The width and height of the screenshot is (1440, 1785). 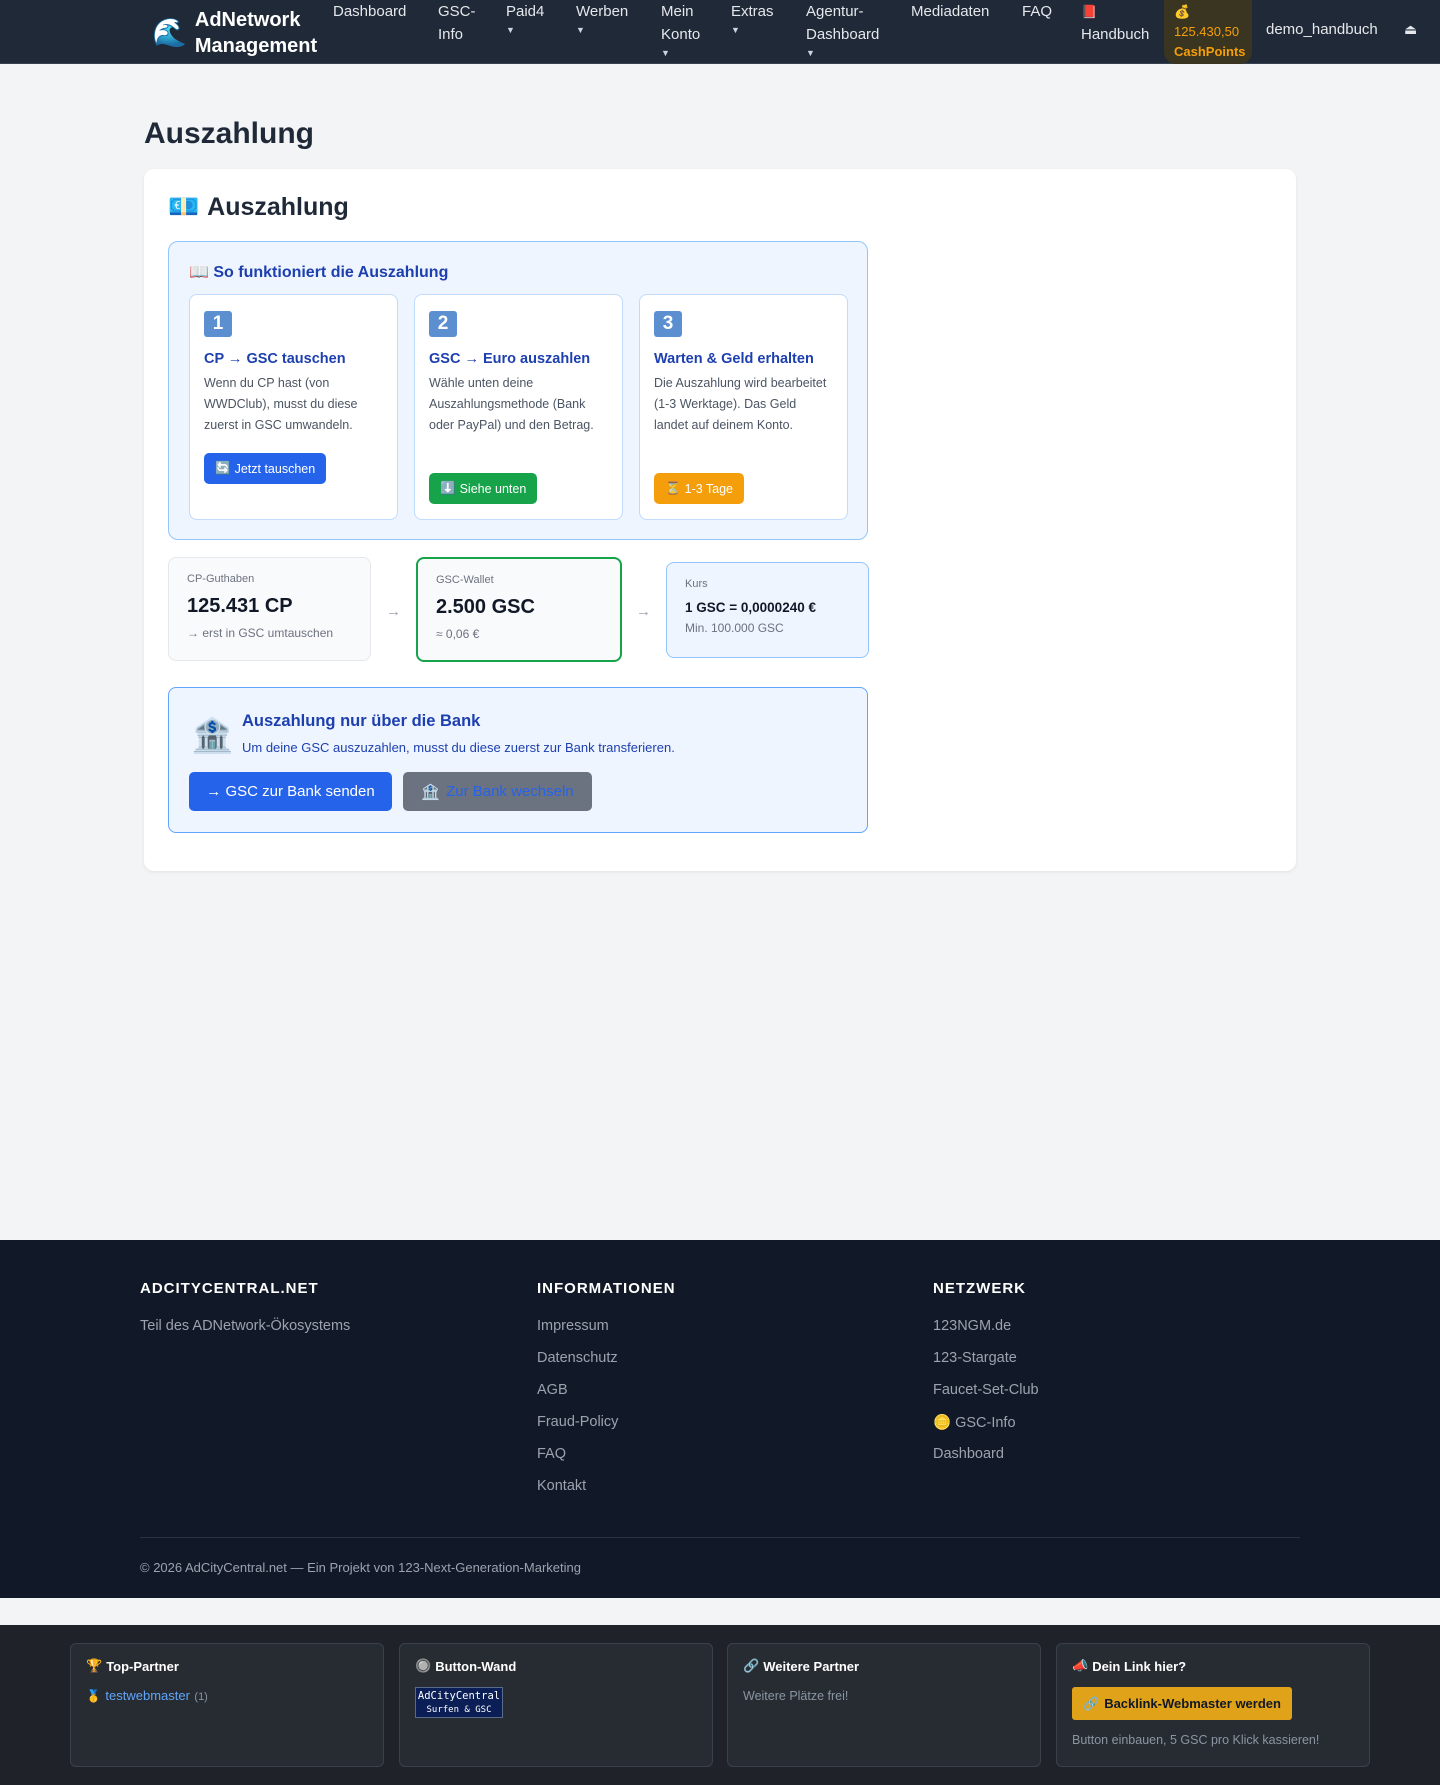 I want to click on footer-divider, so click(x=720, y=1537).